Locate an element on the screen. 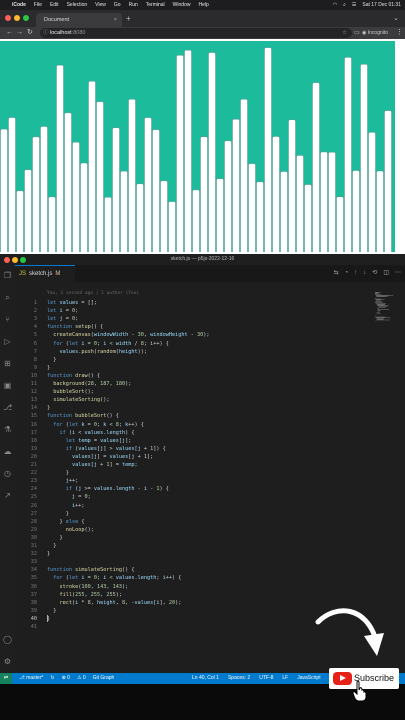 The image size is (405, 720). control-center-icon: ☰ is located at coordinates (354, 5).